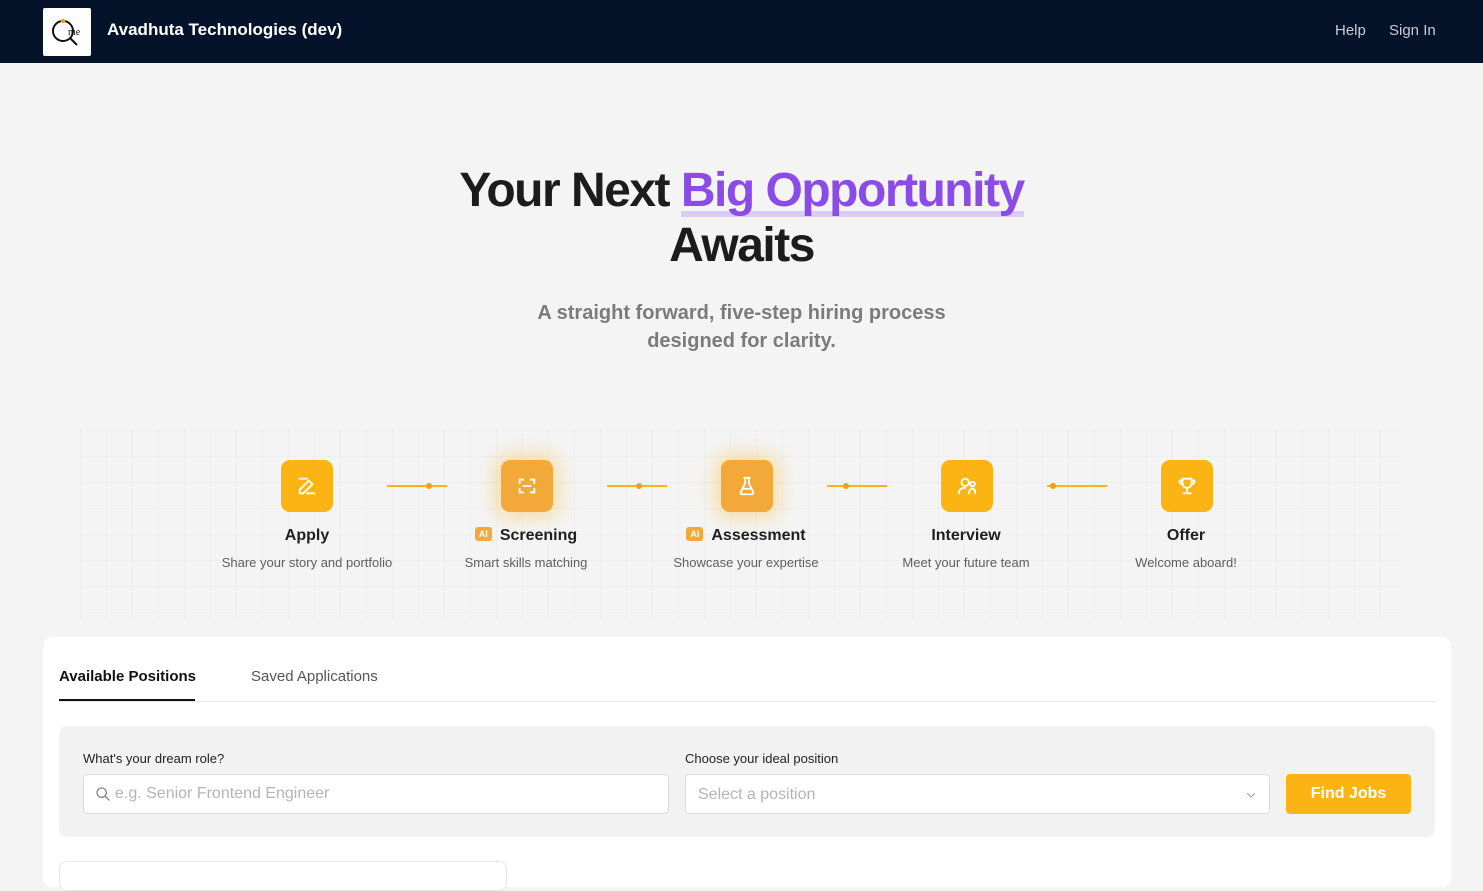 This screenshot has width=1483, height=891. Describe the element at coordinates (307, 486) in the screenshot. I see `edit-icon` at that location.